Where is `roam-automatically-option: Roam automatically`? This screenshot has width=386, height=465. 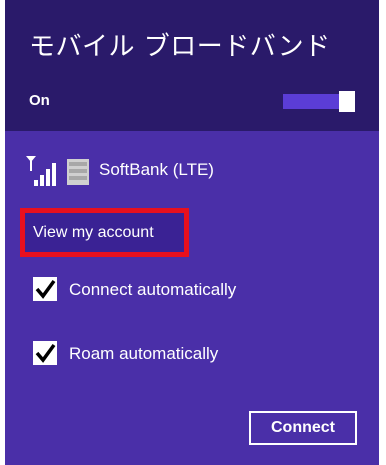 roam-automatically-option: Roam automatically is located at coordinates (193, 354).